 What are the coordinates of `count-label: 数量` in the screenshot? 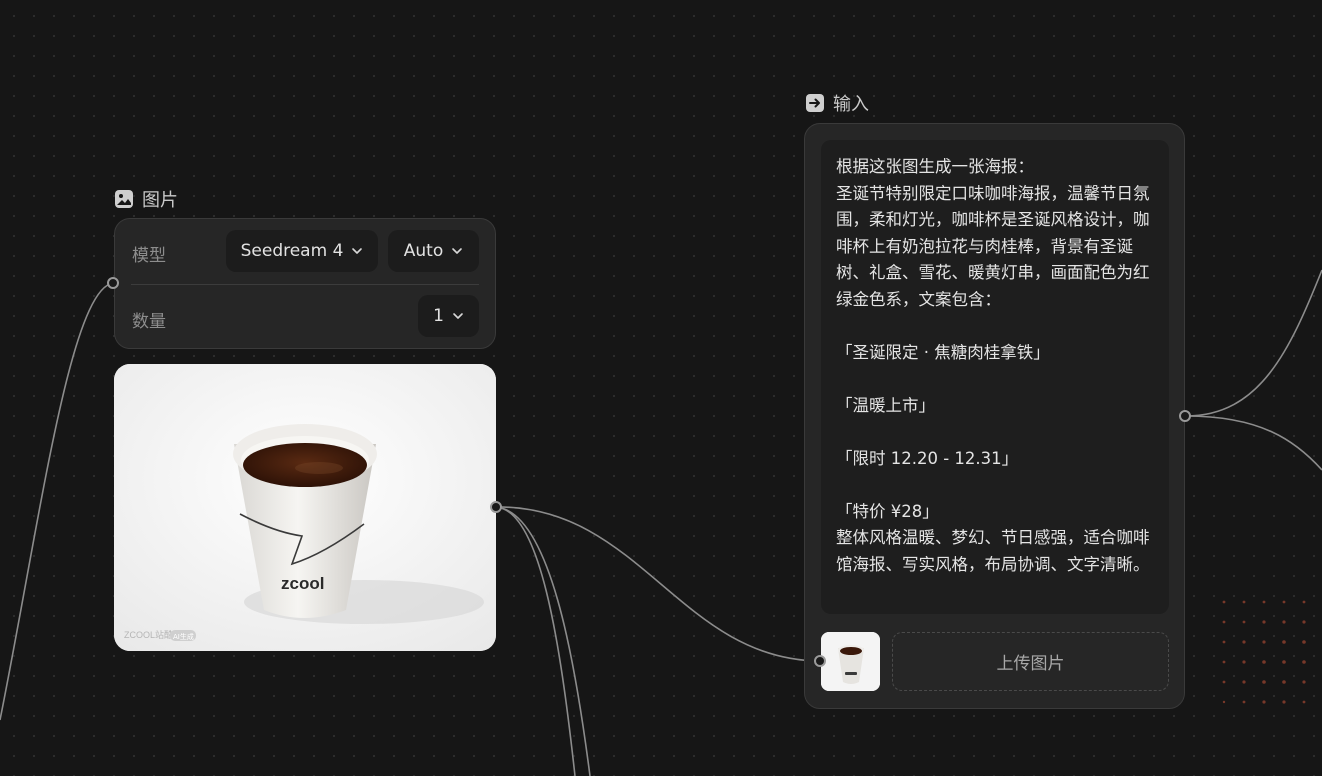 It's located at (149, 322).